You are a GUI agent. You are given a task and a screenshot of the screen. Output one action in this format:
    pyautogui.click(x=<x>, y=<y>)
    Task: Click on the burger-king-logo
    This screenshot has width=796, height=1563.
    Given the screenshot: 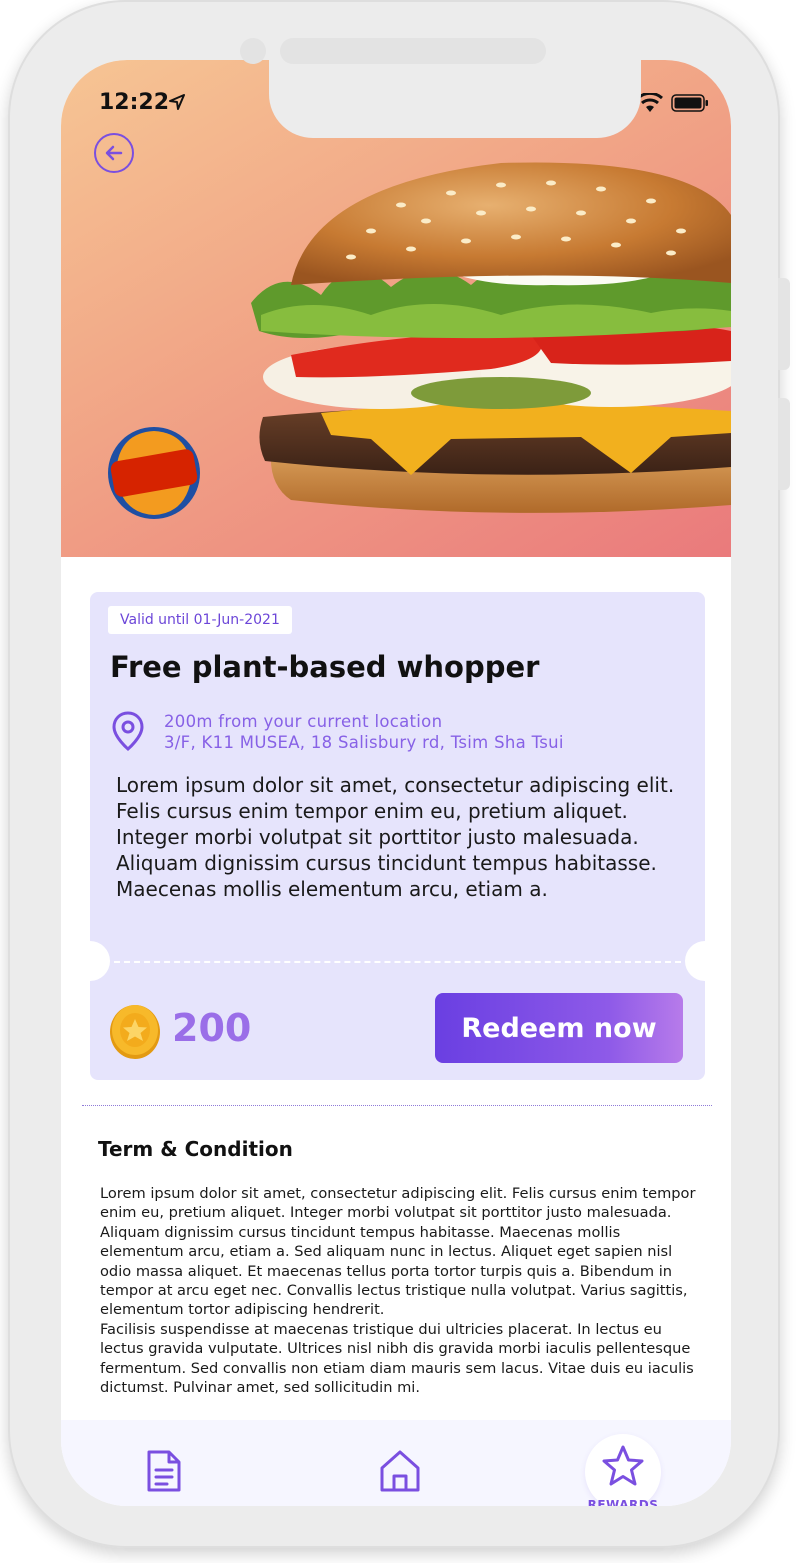 What is the action you would take?
    pyautogui.click(x=154, y=473)
    